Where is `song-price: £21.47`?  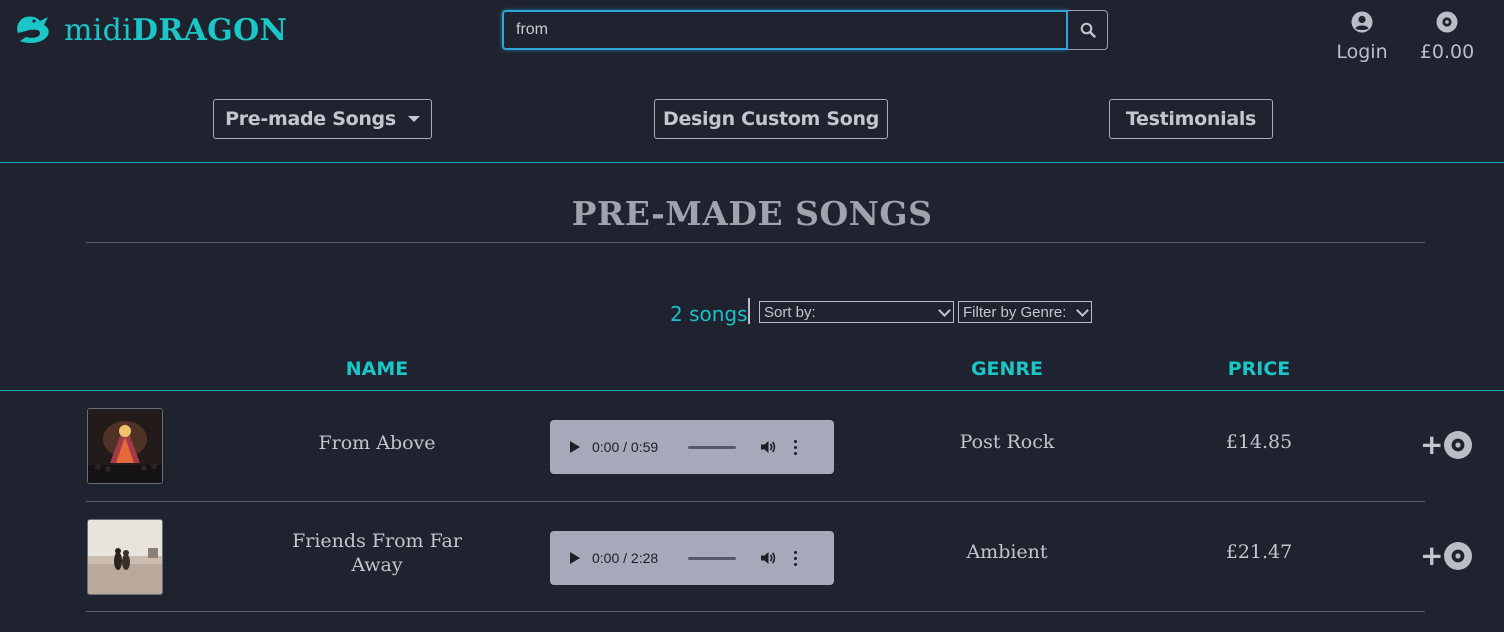
song-price: £21.47 is located at coordinates (1259, 552).